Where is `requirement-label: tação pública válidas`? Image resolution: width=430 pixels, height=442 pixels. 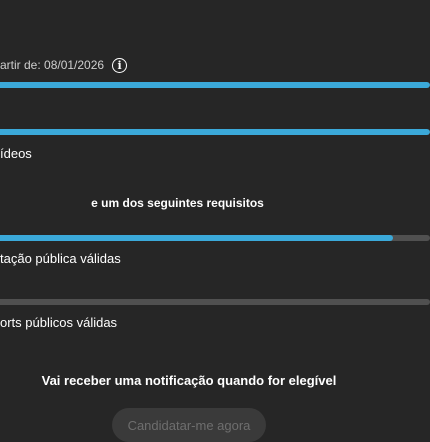
requirement-label: tação pública válidas is located at coordinates (60, 258).